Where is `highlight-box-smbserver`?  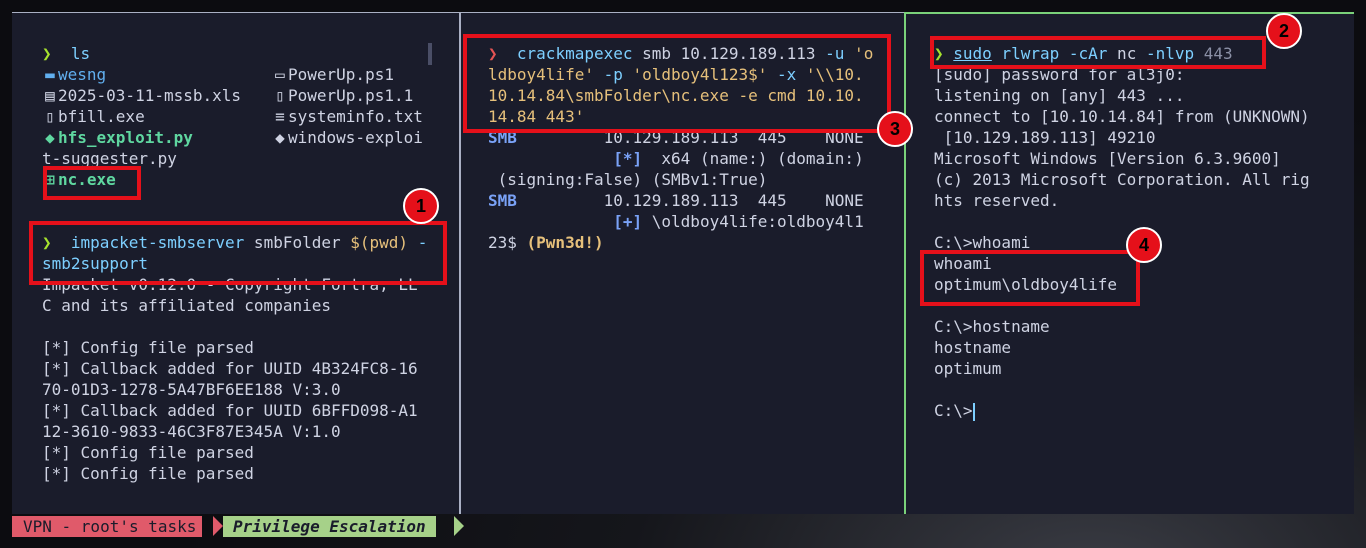
highlight-box-smbserver is located at coordinates (238, 253).